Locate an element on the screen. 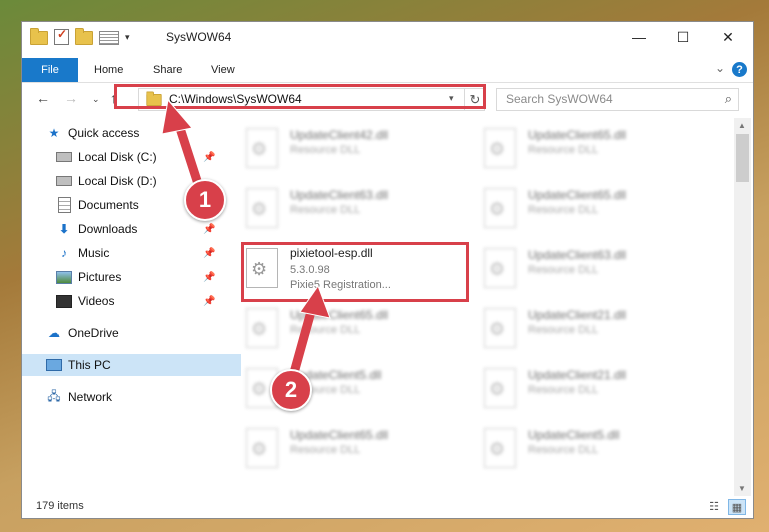 This screenshot has width=769, height=532. sidebar-item-network: 🖧 Network is located at coordinates (131, 397).